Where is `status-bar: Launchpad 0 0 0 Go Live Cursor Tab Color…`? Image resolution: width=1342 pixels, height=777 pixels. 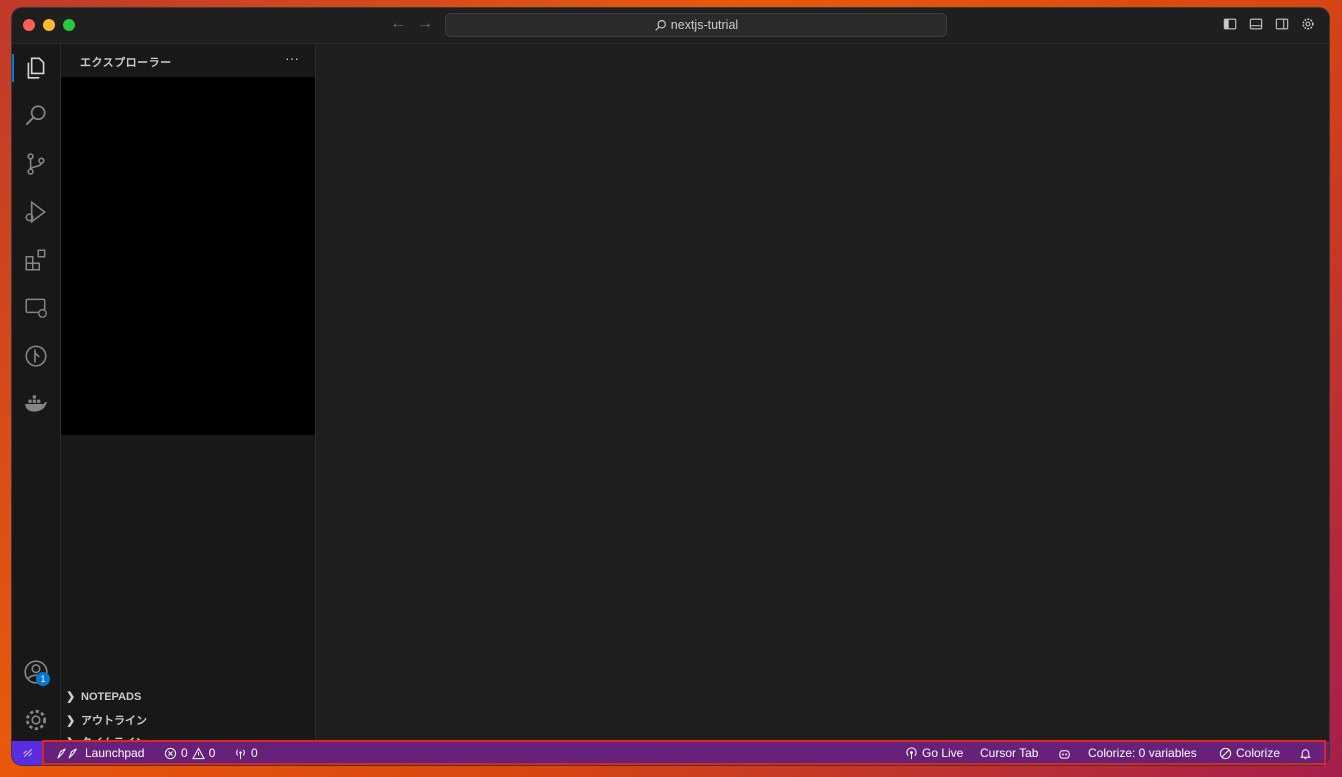 status-bar: Launchpad 0 0 0 Go Live Cursor Tab Color… is located at coordinates (670, 753).